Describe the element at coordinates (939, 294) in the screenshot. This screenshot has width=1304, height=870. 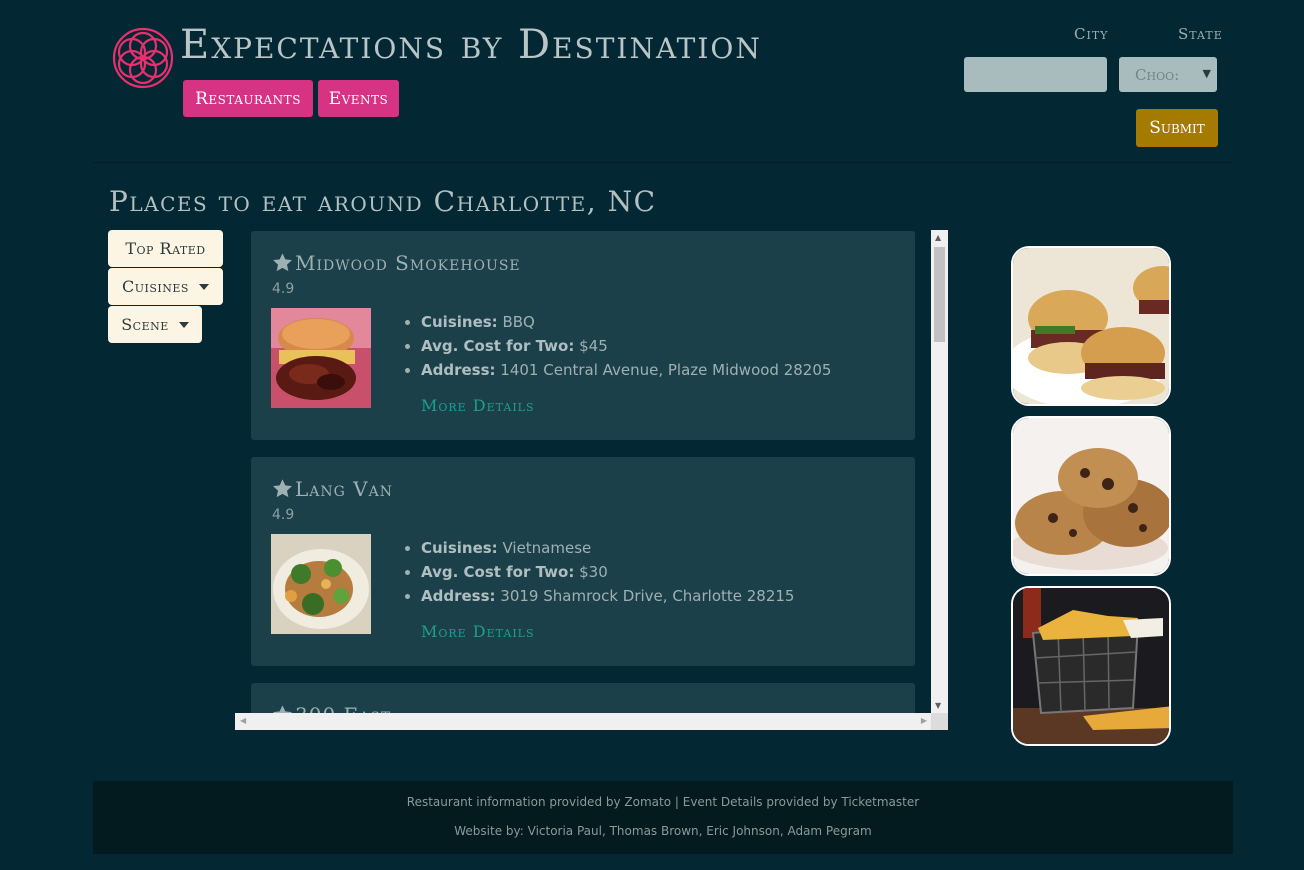
I see `scrollbar-thumb` at that location.